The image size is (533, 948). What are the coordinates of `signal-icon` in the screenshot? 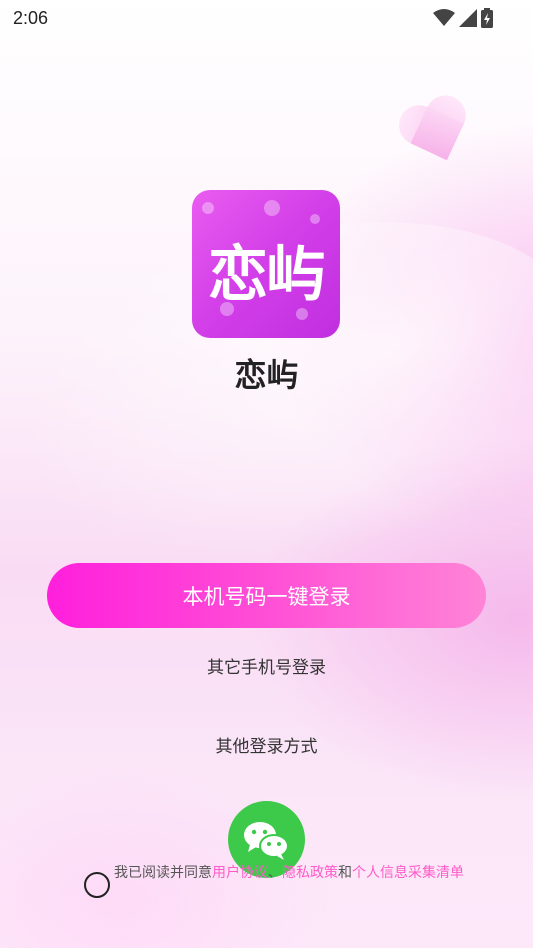 It's located at (468, 18).